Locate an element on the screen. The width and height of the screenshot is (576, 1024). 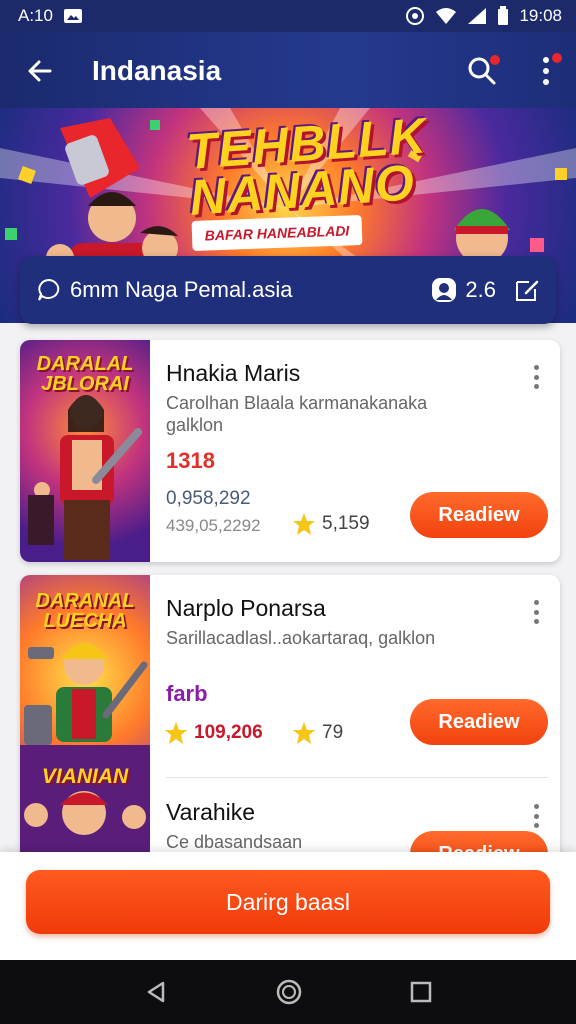
wifi-icon is located at coordinates (446, 16).